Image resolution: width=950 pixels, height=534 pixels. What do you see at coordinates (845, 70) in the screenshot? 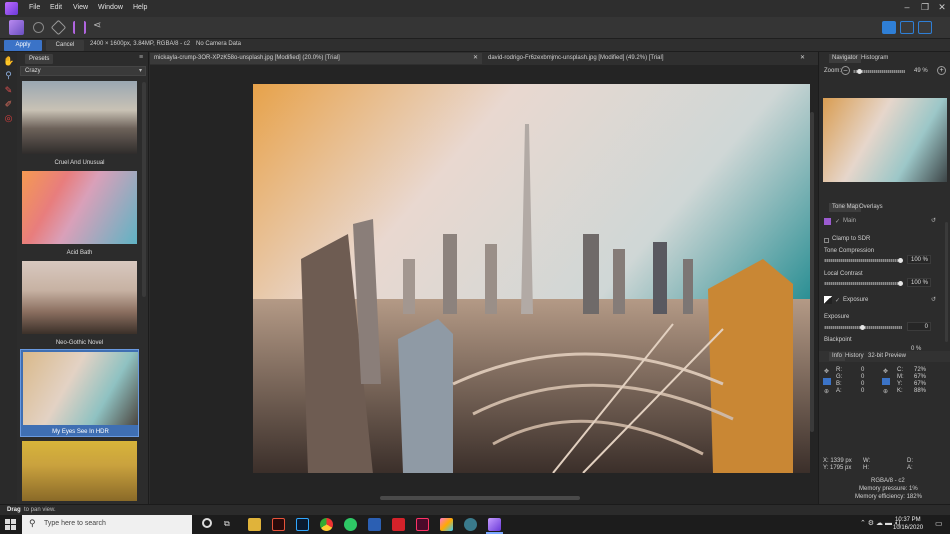
I see `zoom-out-icon: –` at bounding box center [845, 70].